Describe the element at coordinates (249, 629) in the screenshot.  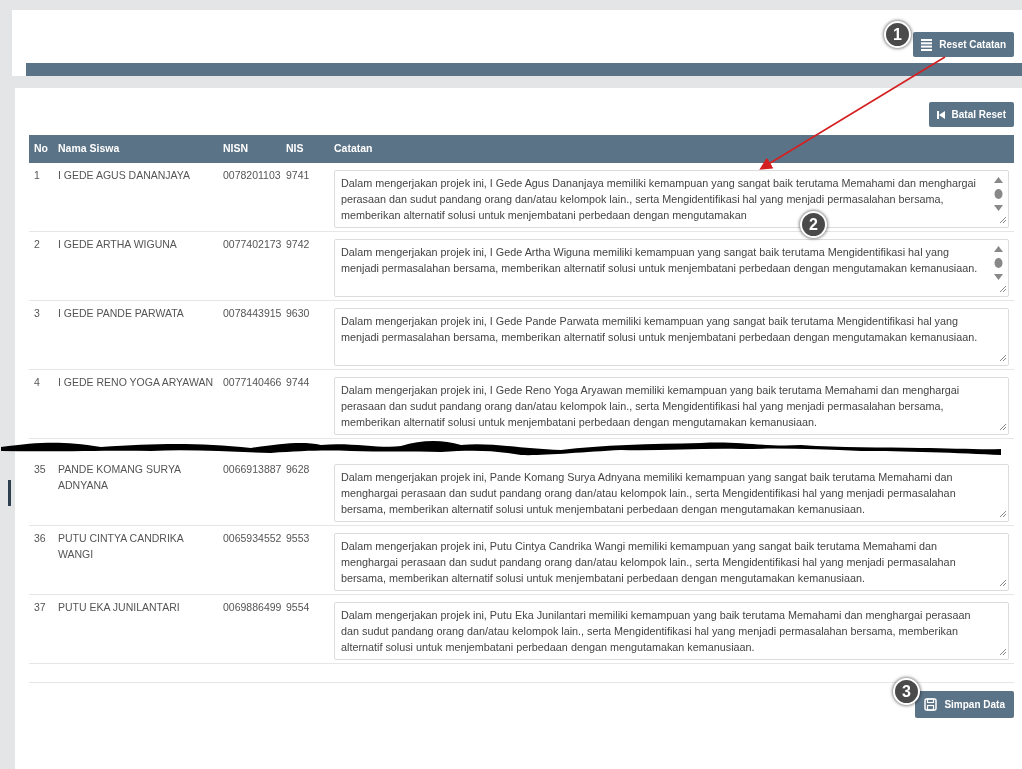
I see `nisn-cell: 0069886499` at that location.